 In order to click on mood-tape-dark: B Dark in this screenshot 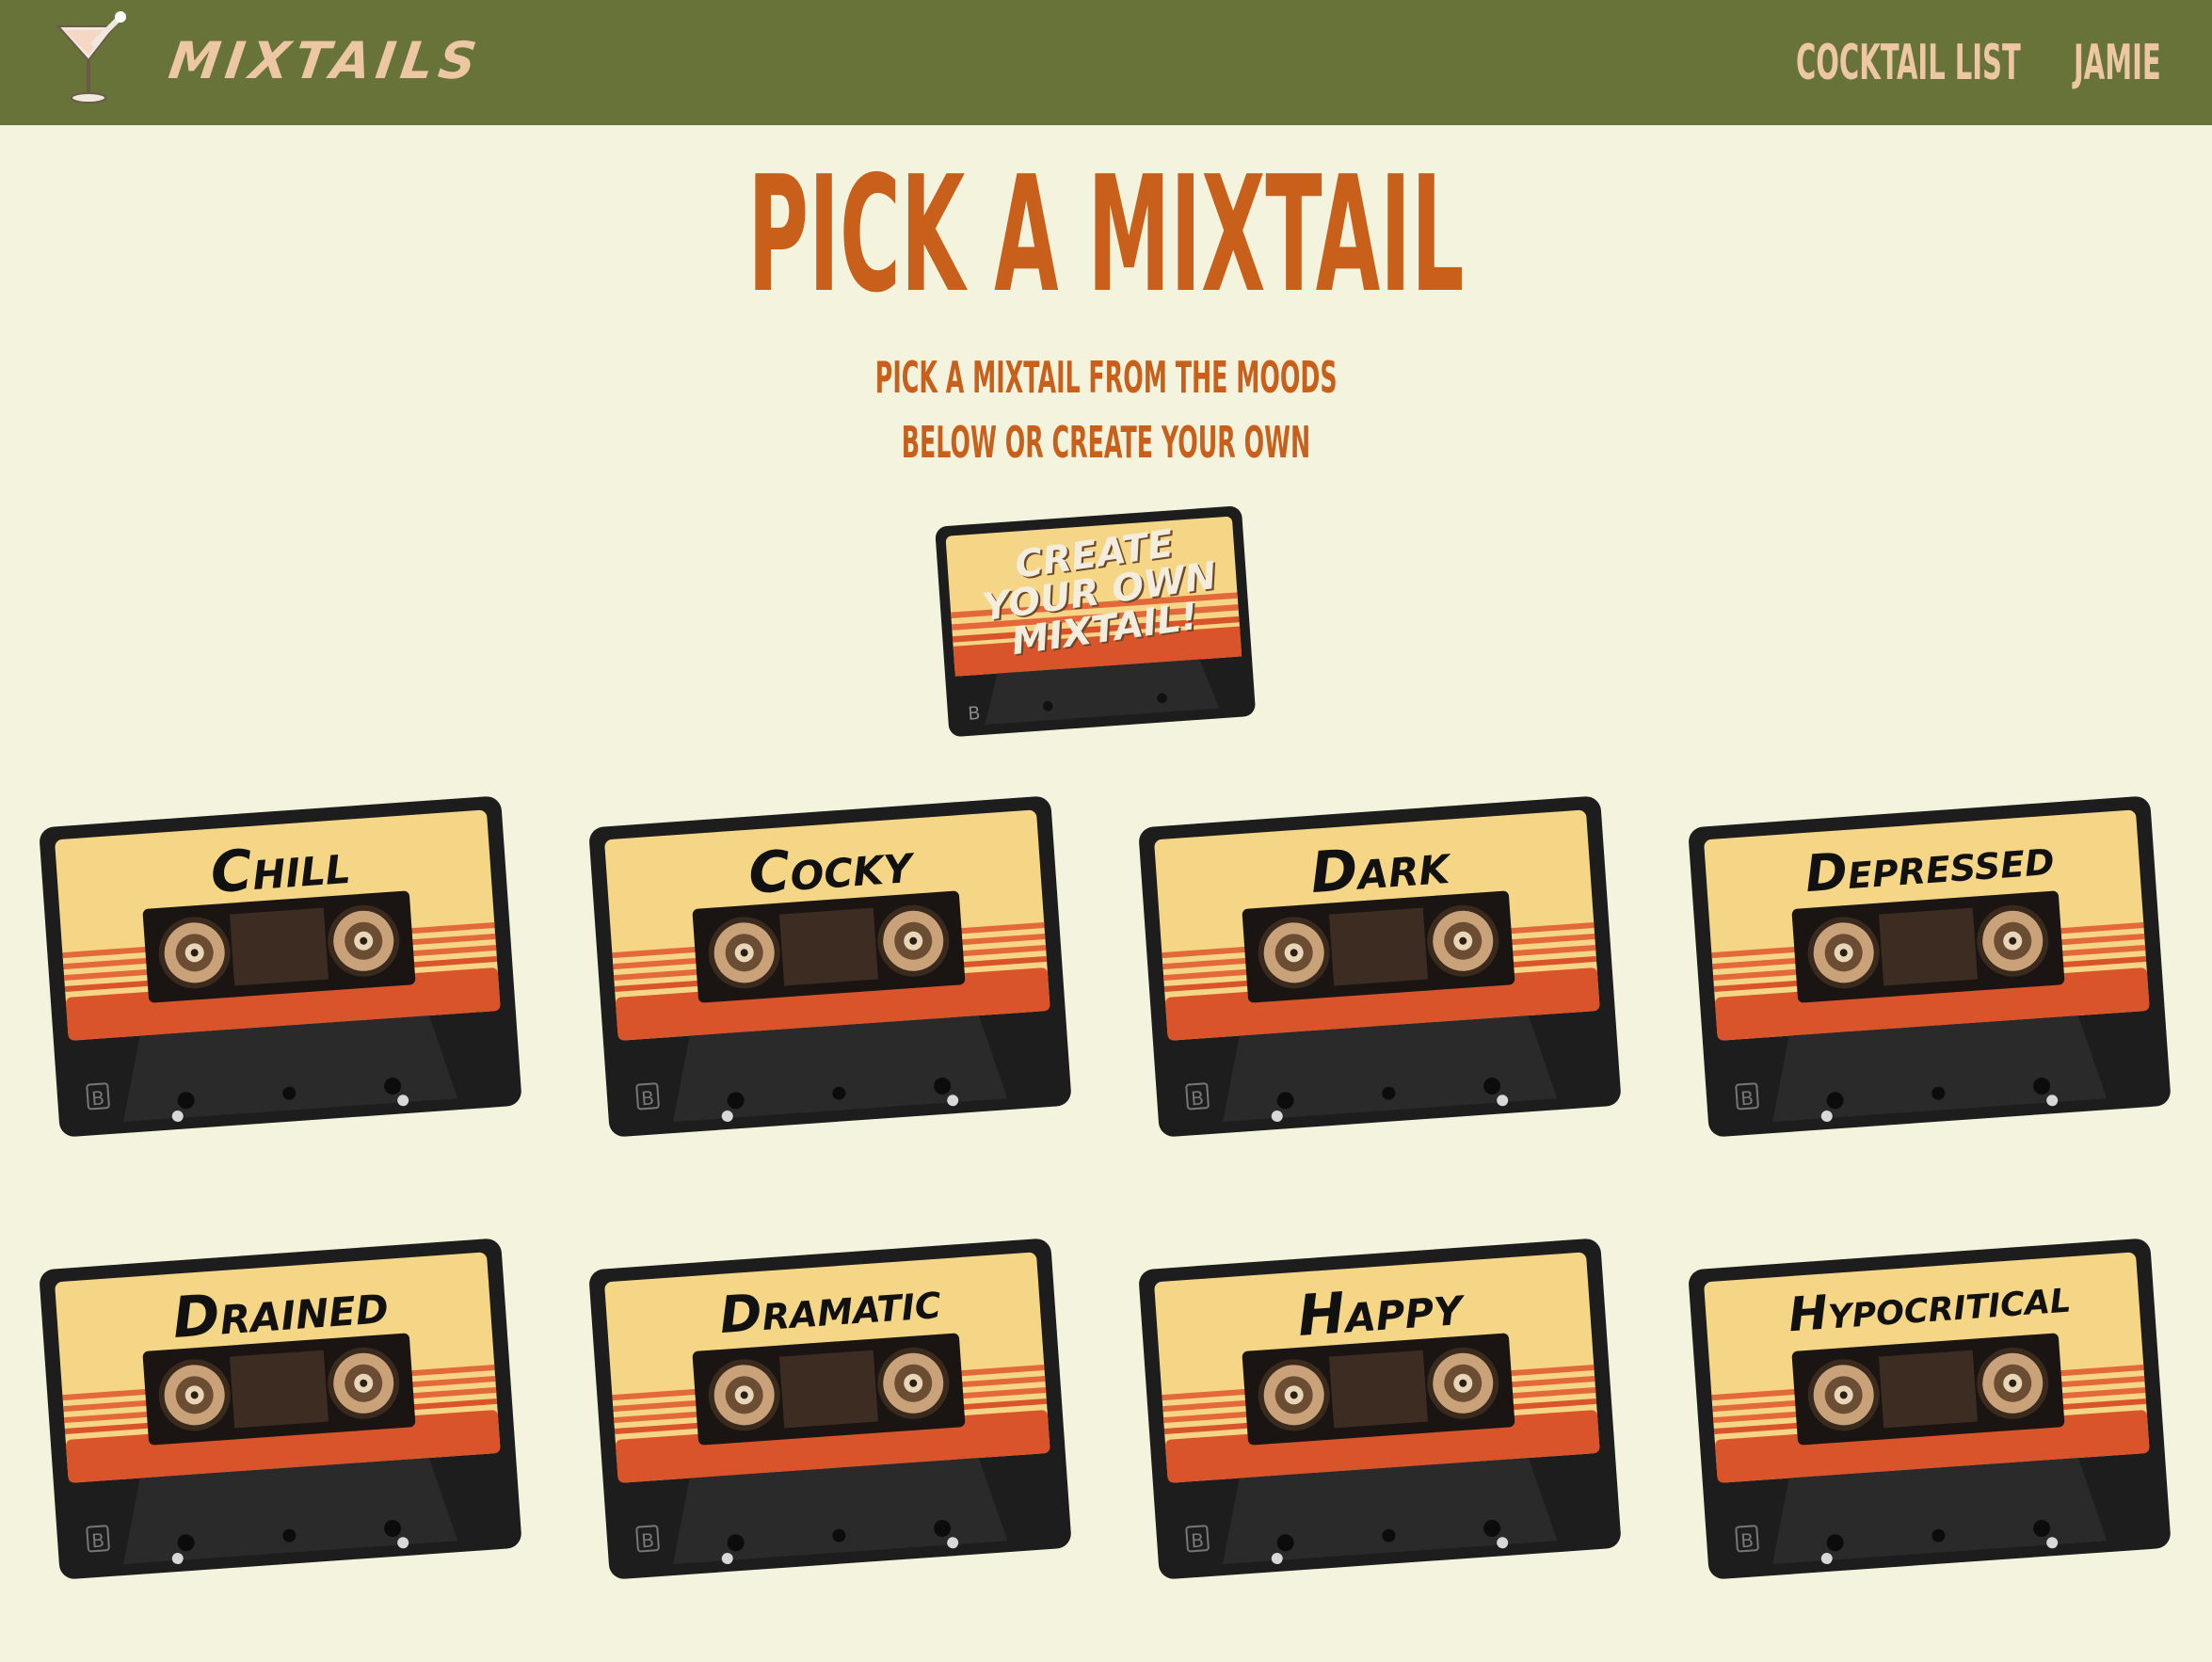, I will do `click(1380, 967)`.